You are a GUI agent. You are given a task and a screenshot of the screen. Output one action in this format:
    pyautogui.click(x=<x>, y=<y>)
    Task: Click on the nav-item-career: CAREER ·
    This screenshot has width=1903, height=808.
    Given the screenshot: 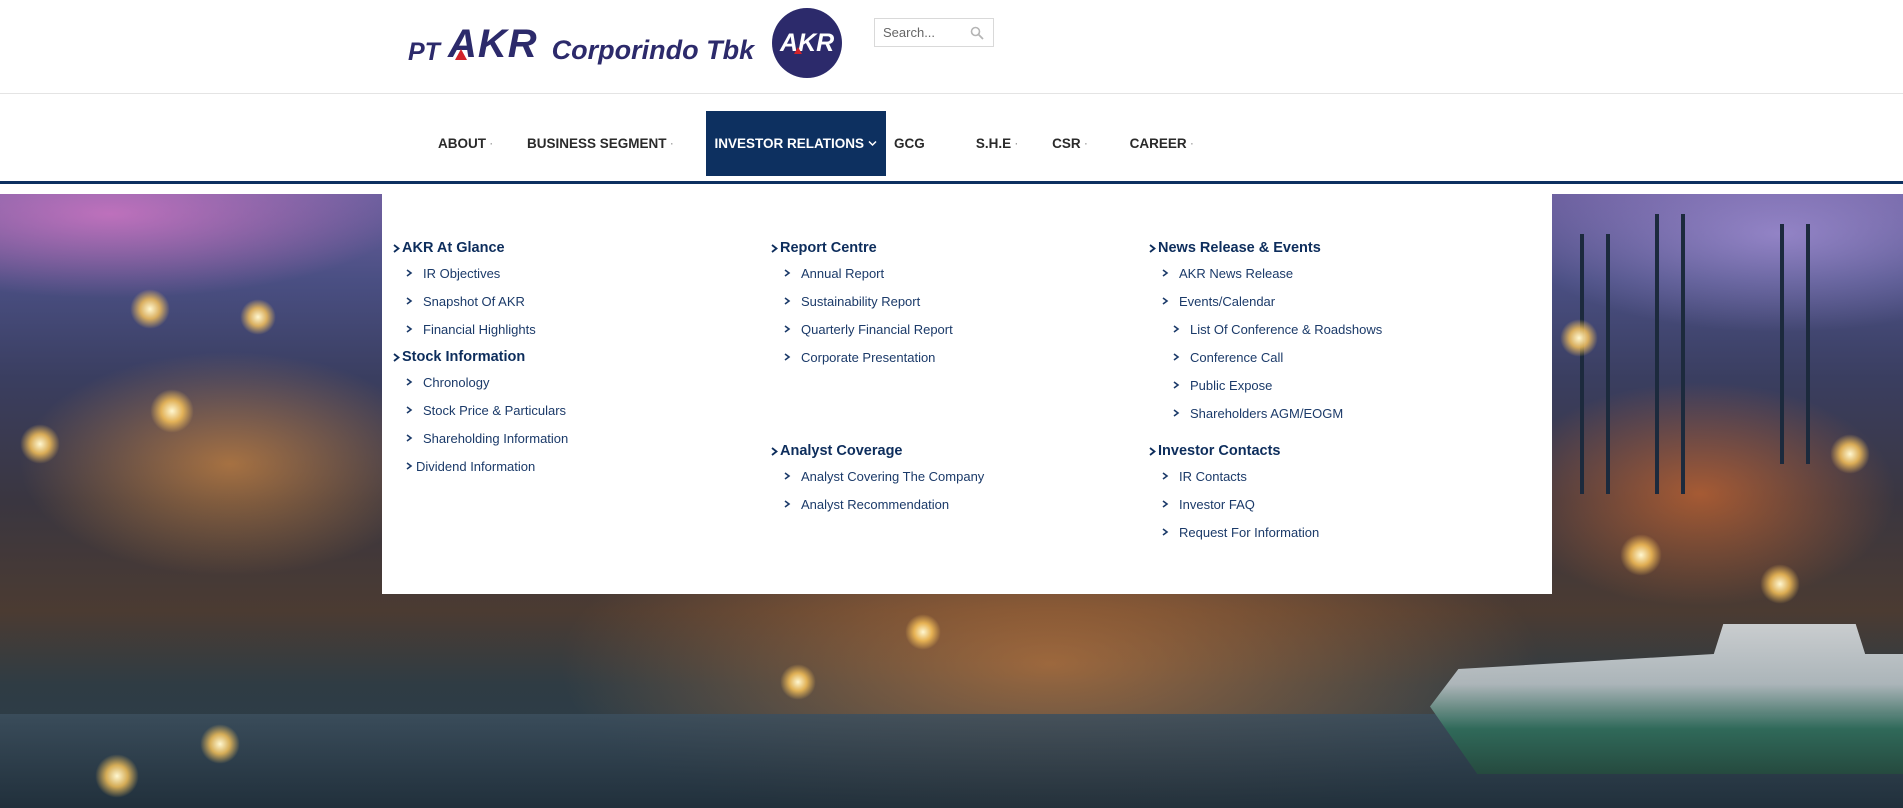 What is the action you would take?
    pyautogui.click(x=1162, y=143)
    